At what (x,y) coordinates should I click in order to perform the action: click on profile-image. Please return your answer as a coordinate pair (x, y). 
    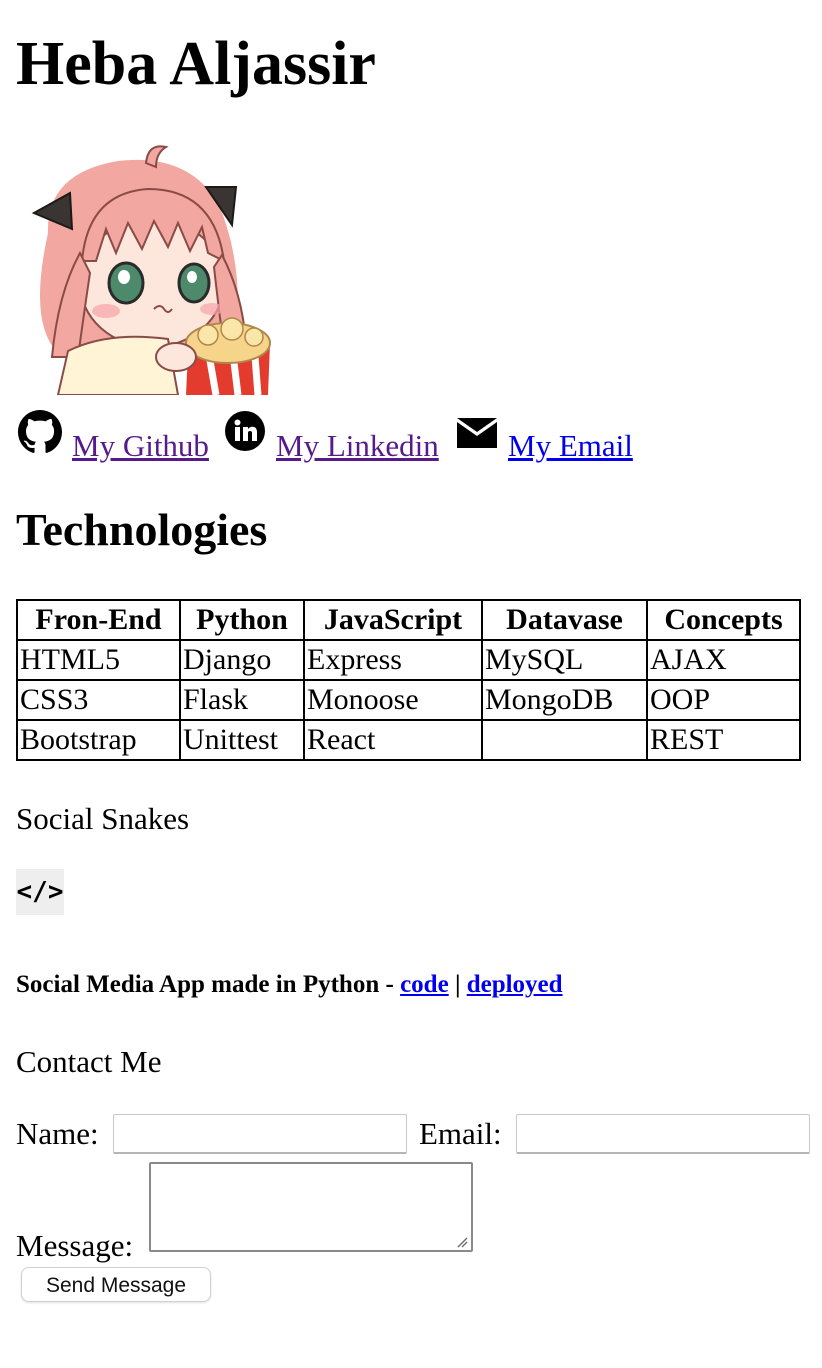
    Looking at the image, I should click on (145, 269).